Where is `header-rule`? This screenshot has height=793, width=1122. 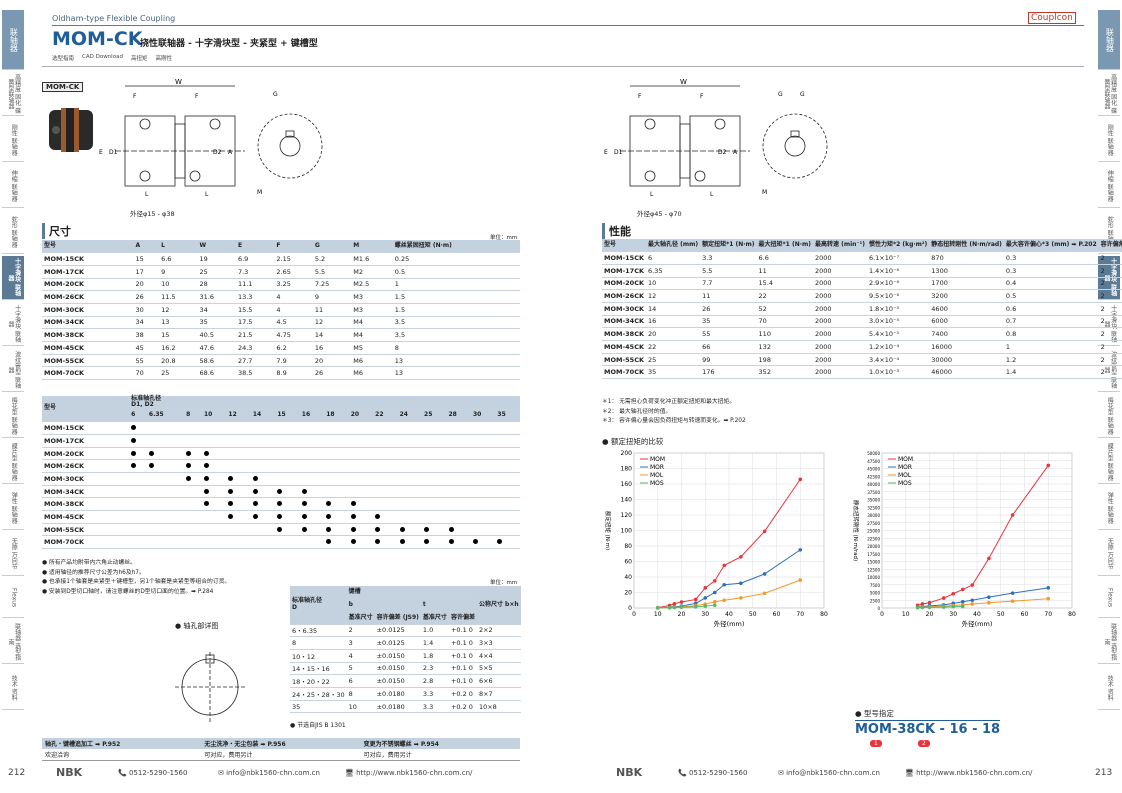 header-rule is located at coordinates (568, 25).